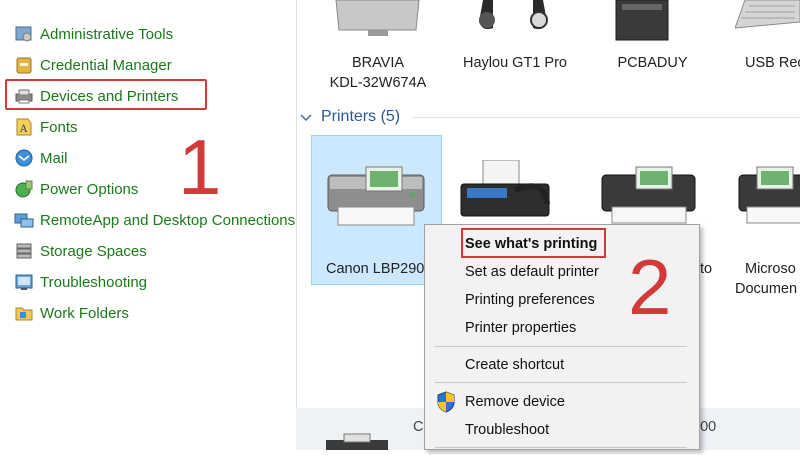  I want to click on mail-icon, so click(24, 158).